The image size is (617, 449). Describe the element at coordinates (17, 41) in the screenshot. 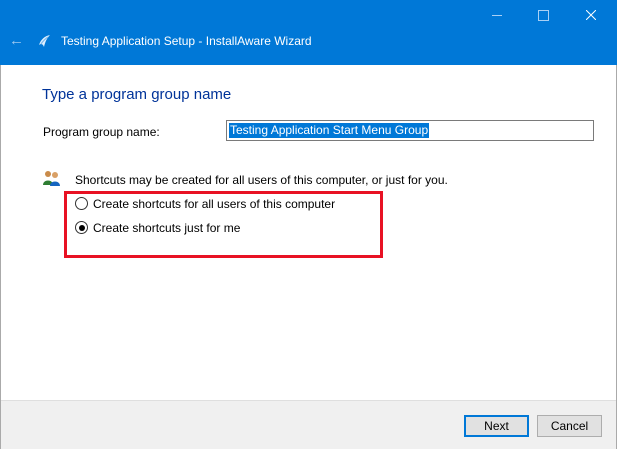

I see `back-arrow-icon: ←` at that location.